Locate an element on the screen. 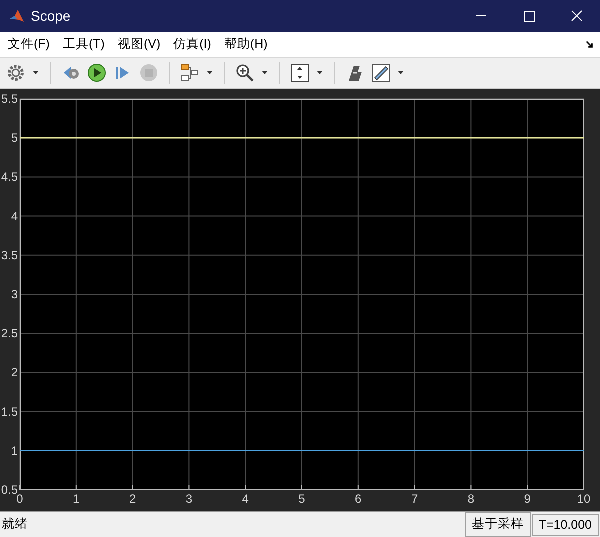  y-tick-label: 3.5 is located at coordinates (9, 255).